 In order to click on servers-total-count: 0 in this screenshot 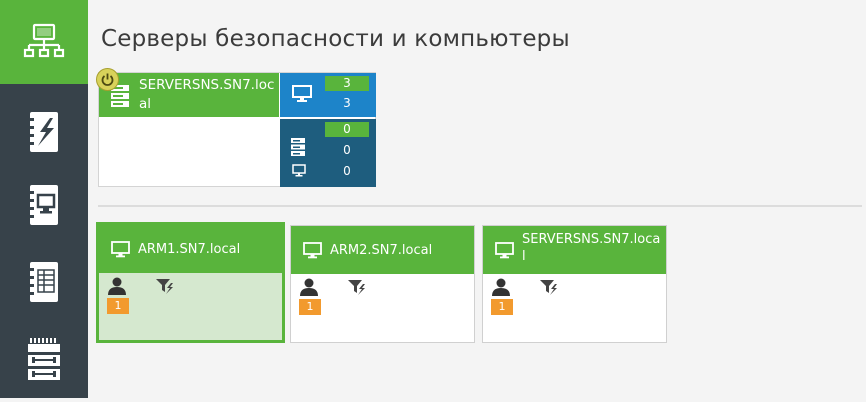, I will do `click(347, 150)`.